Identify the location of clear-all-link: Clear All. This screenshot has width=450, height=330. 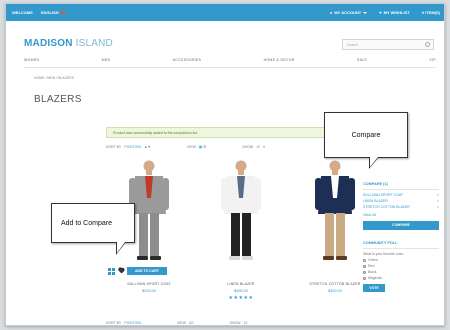
(401, 215).